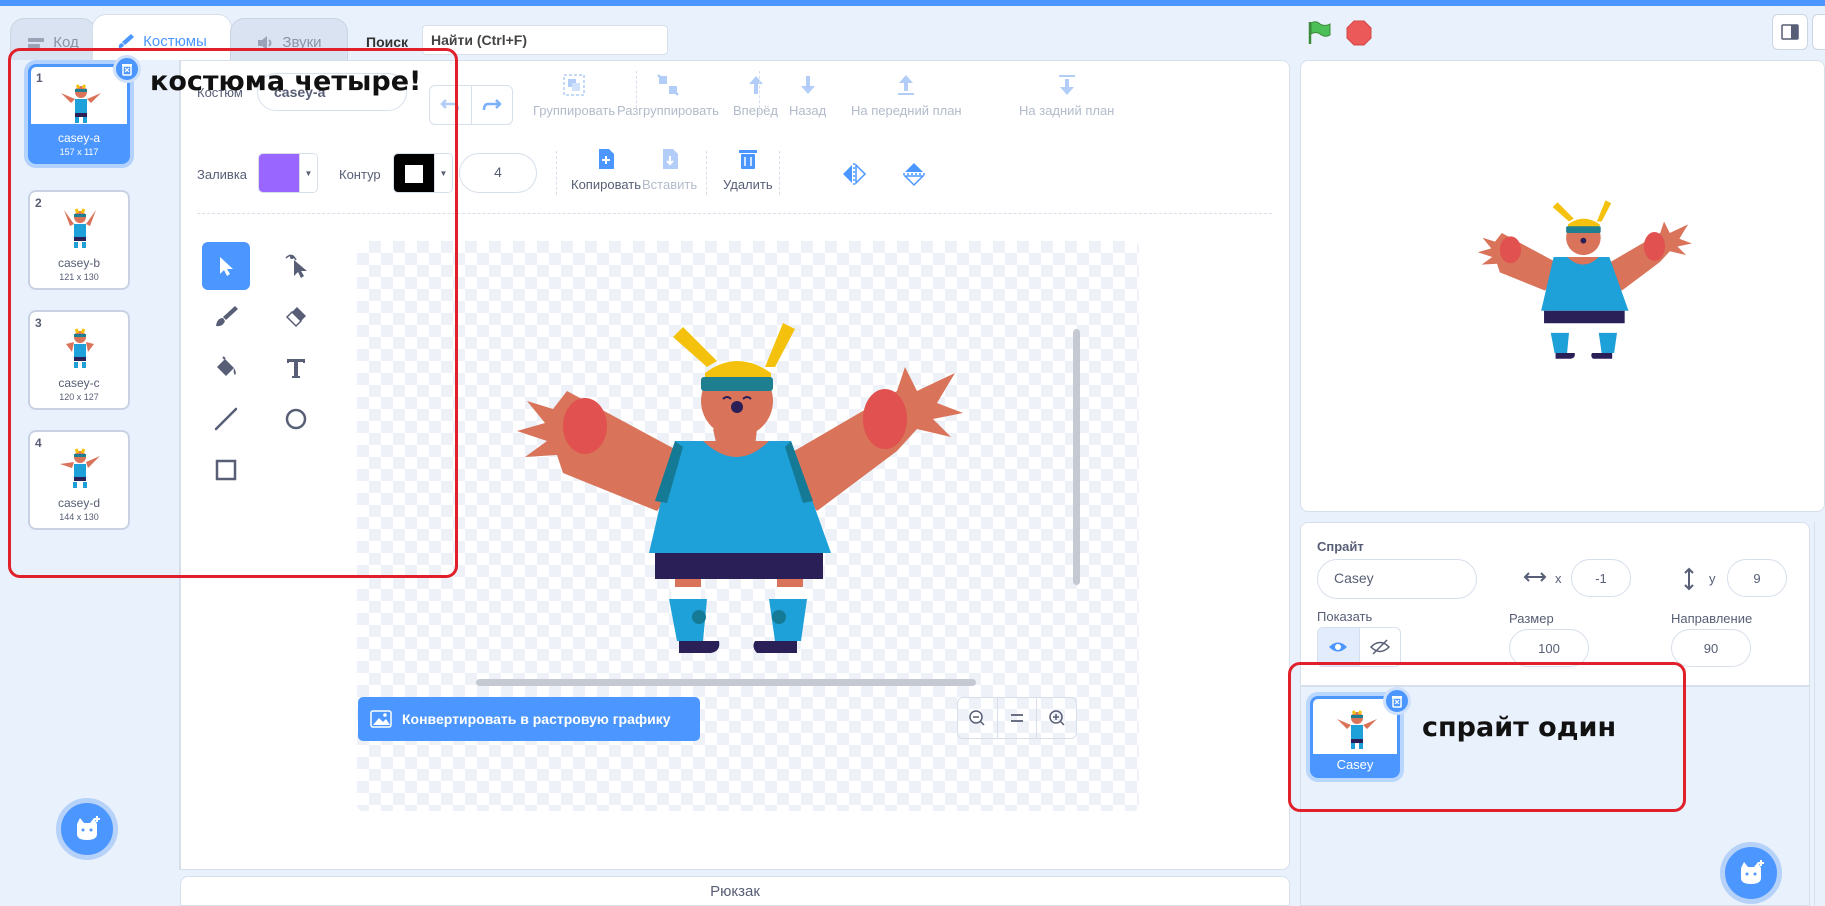 The image size is (1825, 906). I want to click on copy-label: Копировать, so click(606, 184).